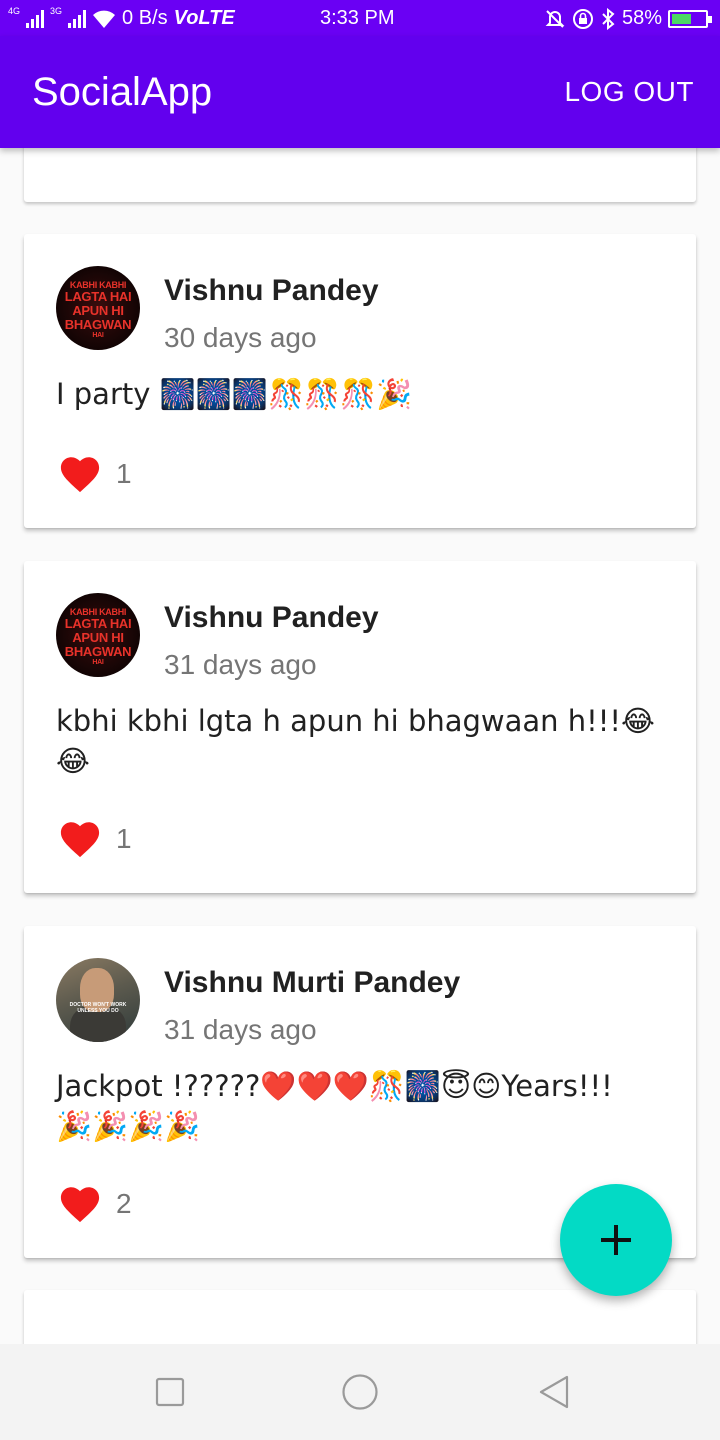 Image resolution: width=720 pixels, height=1440 pixels. Describe the element at coordinates (608, 18) in the screenshot. I see `bluetooth-icon` at that location.